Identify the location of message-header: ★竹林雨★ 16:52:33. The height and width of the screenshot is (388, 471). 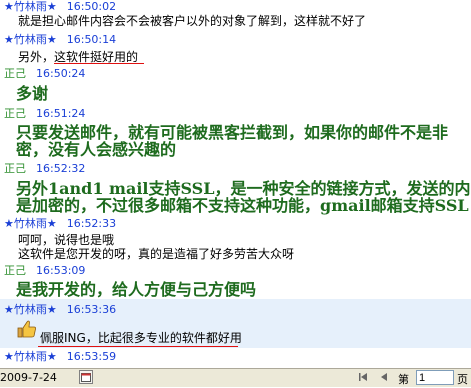
(60, 223).